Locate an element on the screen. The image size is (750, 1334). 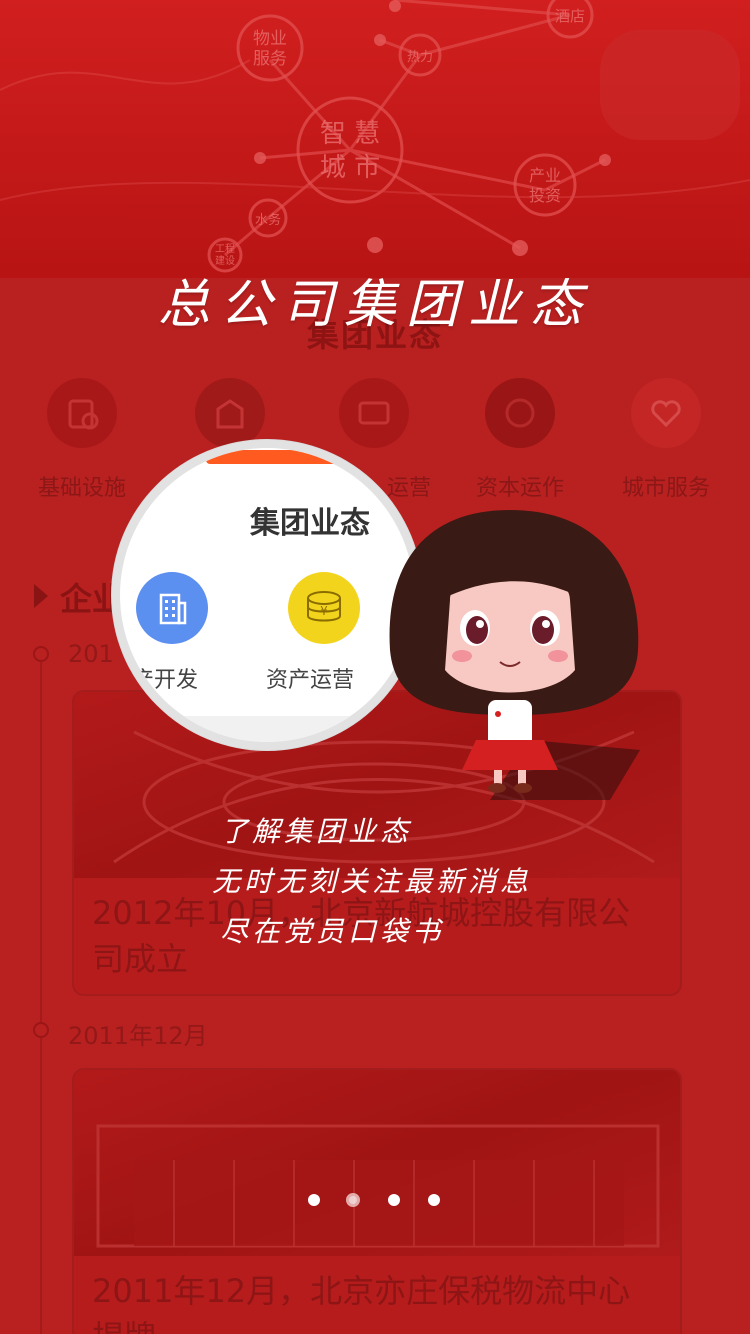
onboarding-headline: 总公司集团业态 is located at coordinates (374, 305).